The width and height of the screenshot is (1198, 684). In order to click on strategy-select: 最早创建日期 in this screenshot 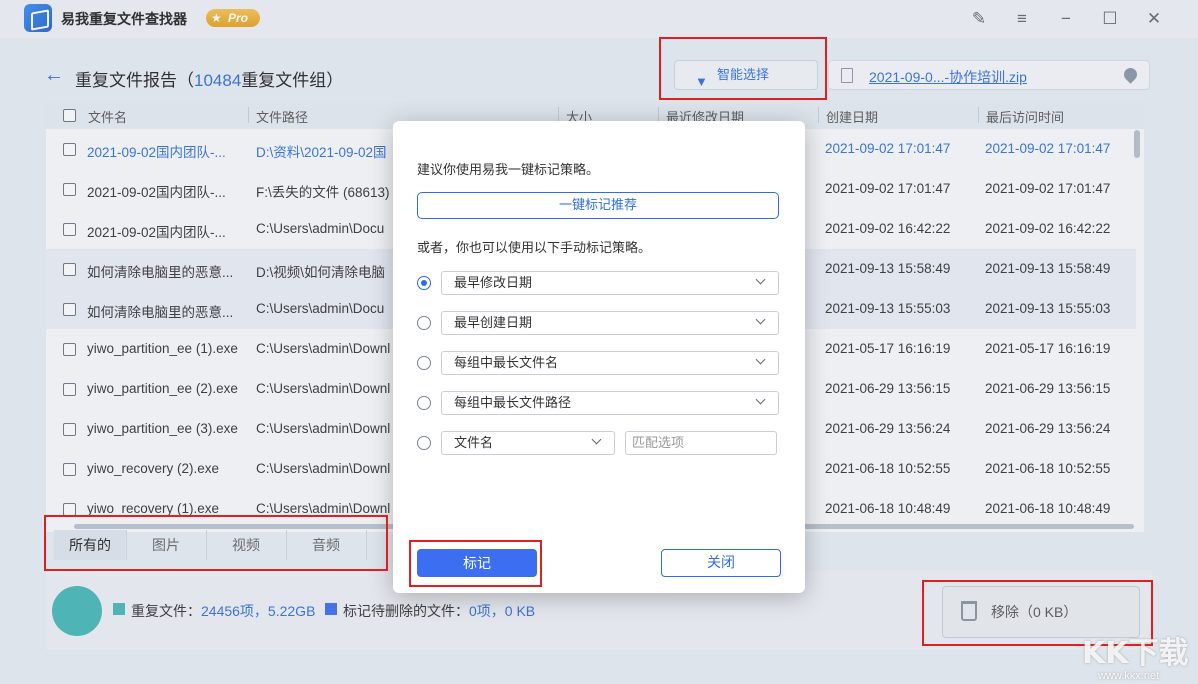, I will do `click(610, 323)`.